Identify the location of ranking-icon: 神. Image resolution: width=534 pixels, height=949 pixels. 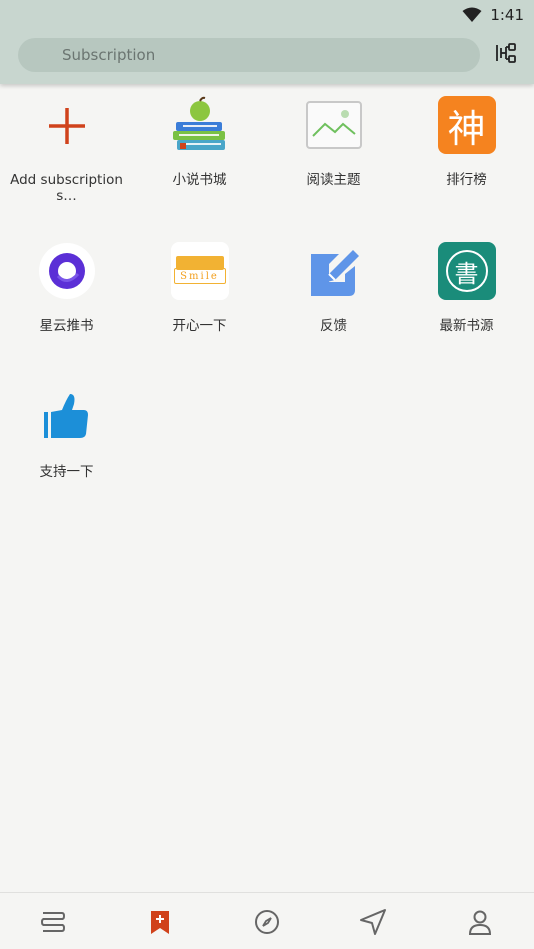
(466, 125).